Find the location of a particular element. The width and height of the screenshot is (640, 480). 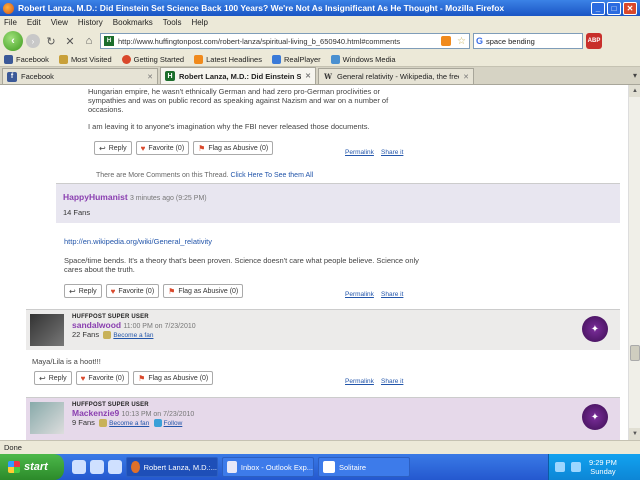

rss-icon is located at coordinates (446, 41).